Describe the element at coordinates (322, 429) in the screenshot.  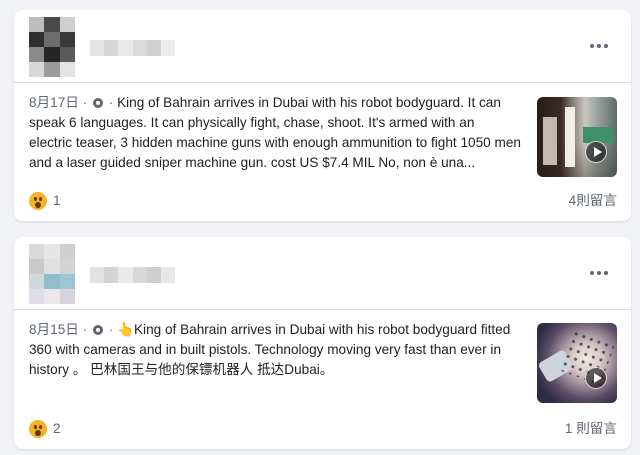
I see `reaction-row: 2 1 則留言` at that location.